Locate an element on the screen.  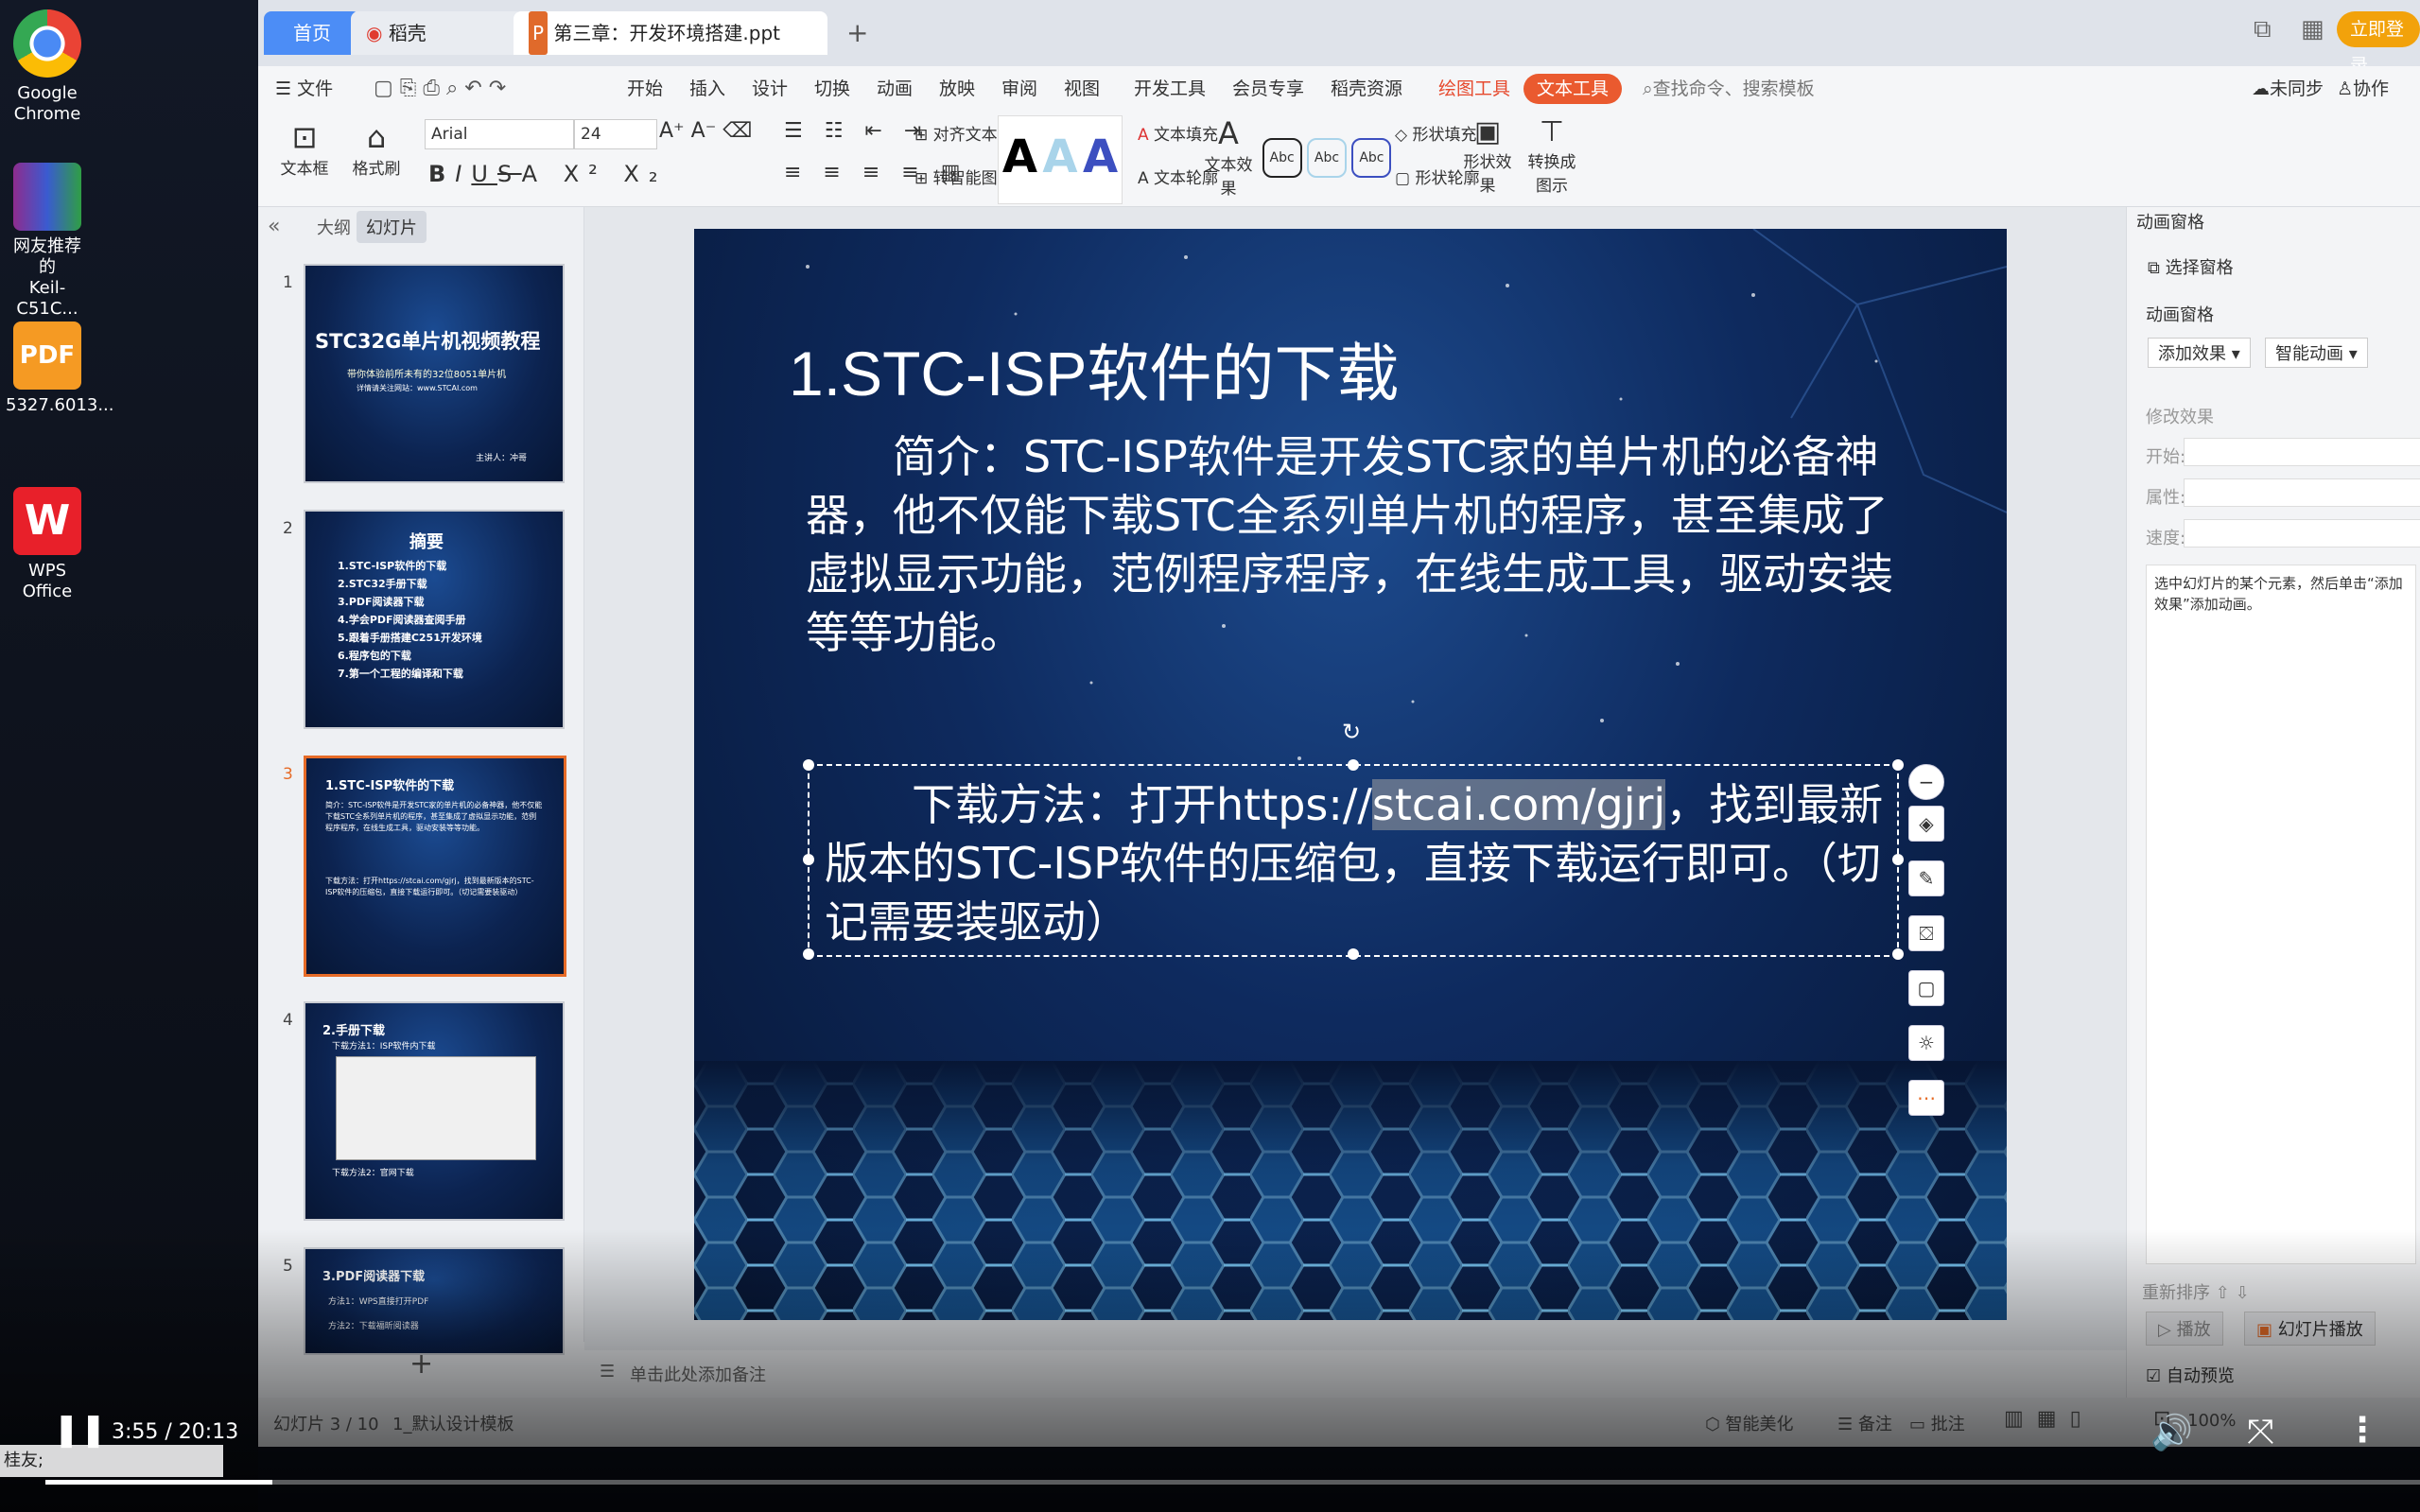
move-up-icon: ⇧ is located at coordinates (2223, 1293).